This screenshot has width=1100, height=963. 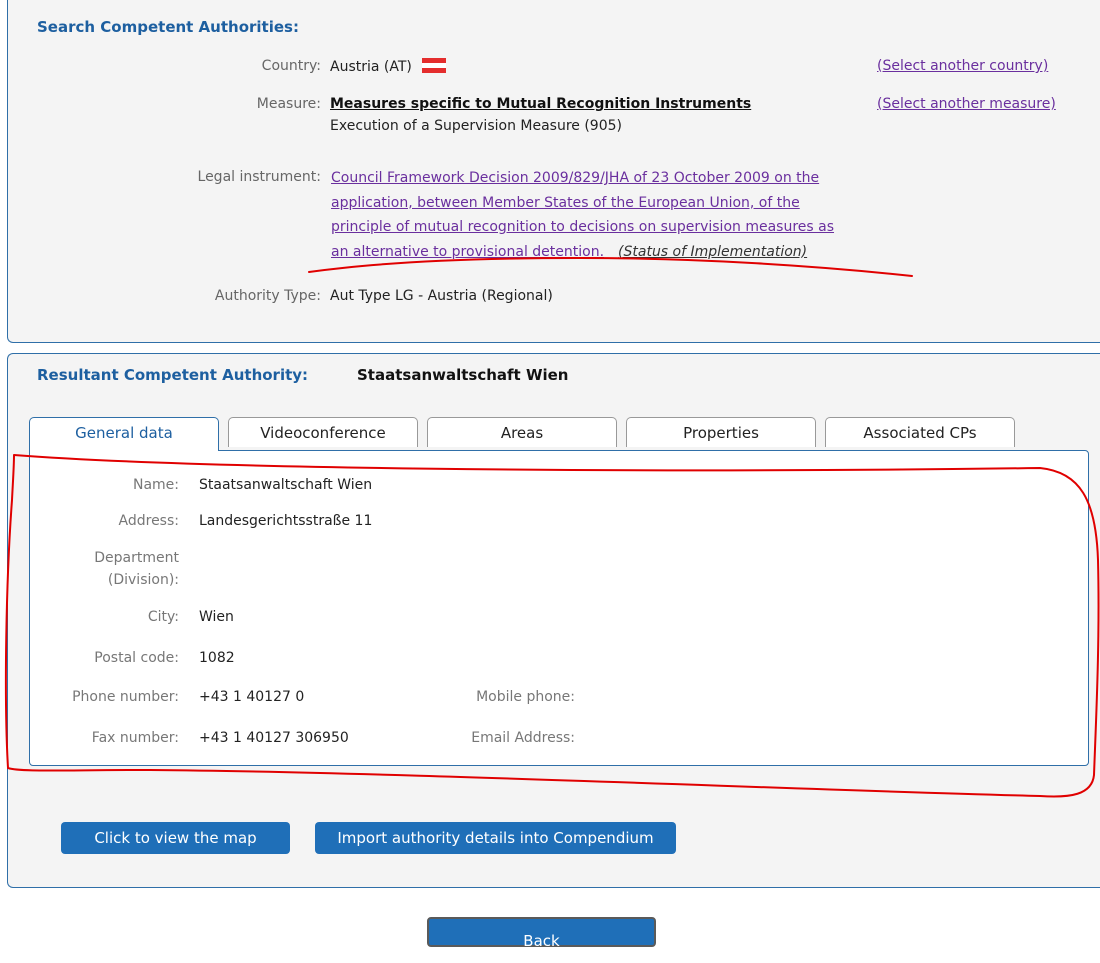 What do you see at coordinates (148, 521) in the screenshot?
I see `address-label: Address:` at bounding box center [148, 521].